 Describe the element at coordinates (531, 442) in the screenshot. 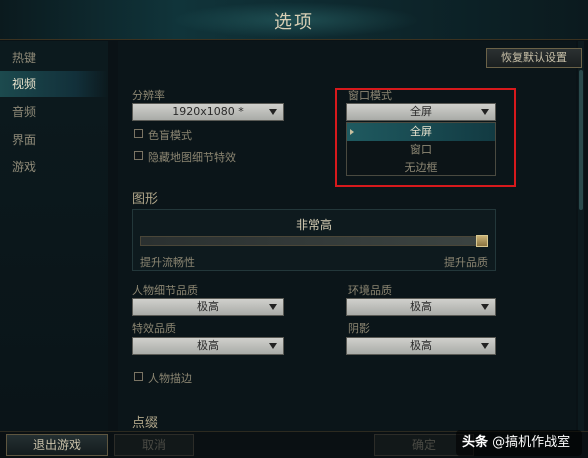

I see `watermark-handle: @搞机作战室` at that location.